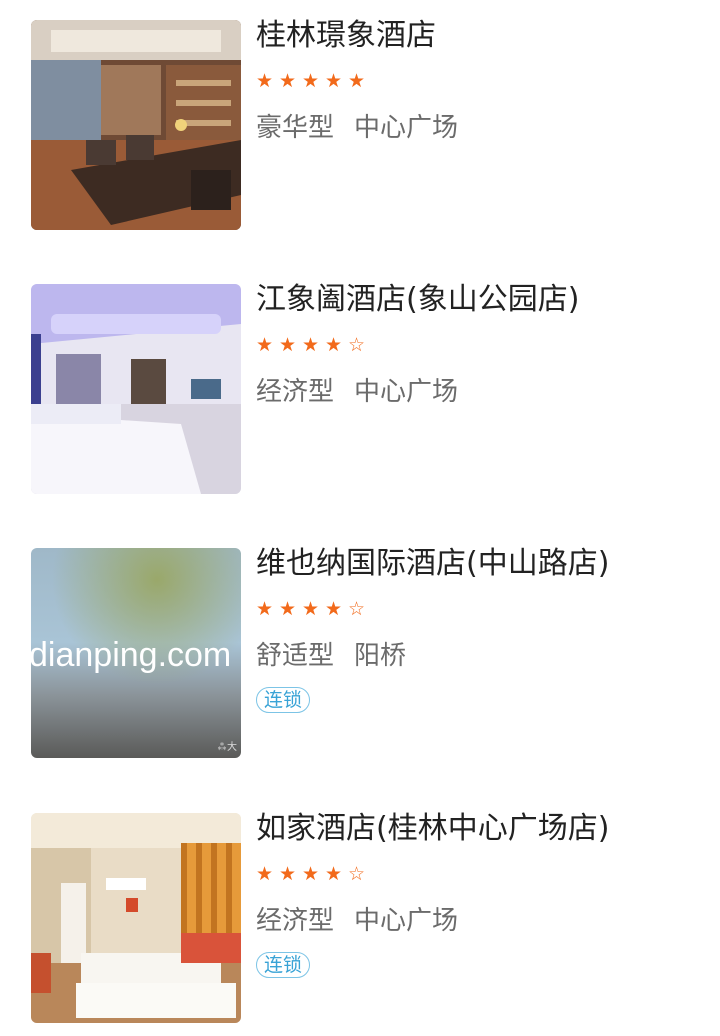 This screenshot has height=1036, width=720. I want to click on watermark-logo: ⁂大, so click(227, 746).